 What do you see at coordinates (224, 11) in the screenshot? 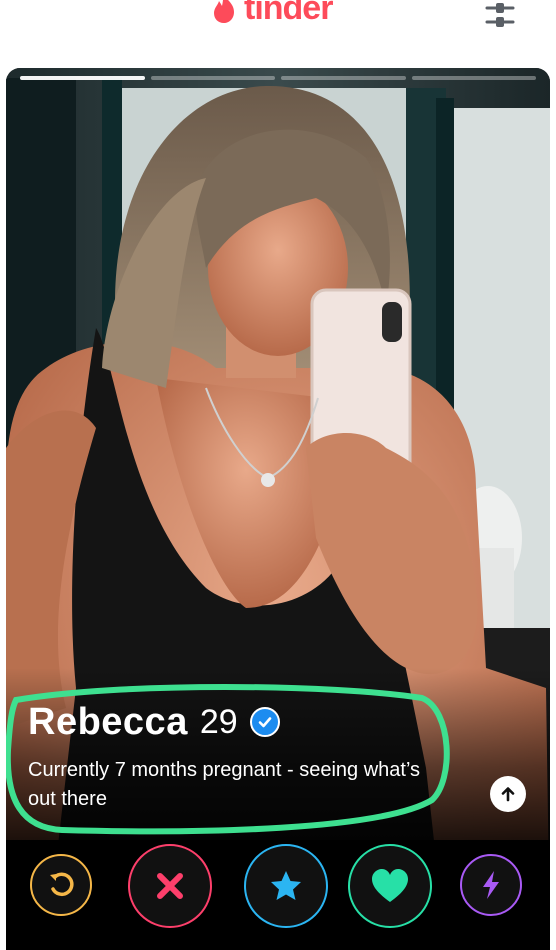
I see `flame-icon` at bounding box center [224, 11].